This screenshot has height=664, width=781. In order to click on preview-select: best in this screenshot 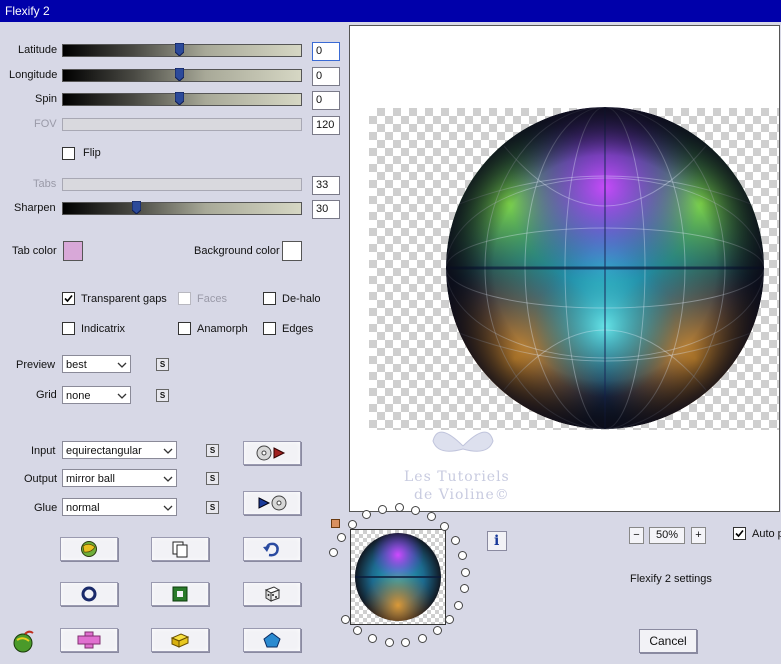, I will do `click(96, 364)`.